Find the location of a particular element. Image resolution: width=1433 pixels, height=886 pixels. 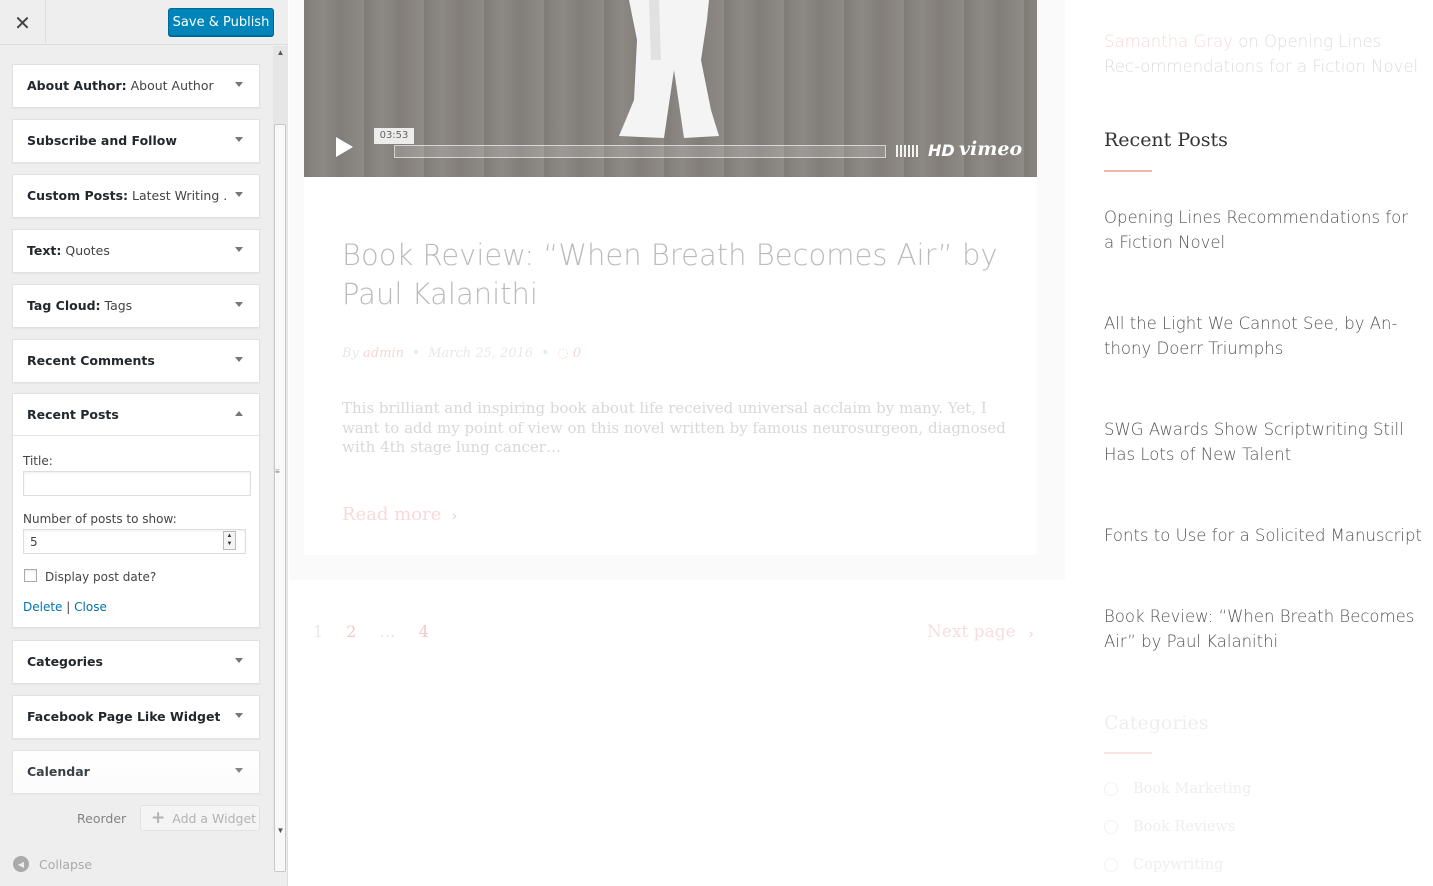

scrollbar: ▲ ≡ ▼ is located at coordinates (280, 459).